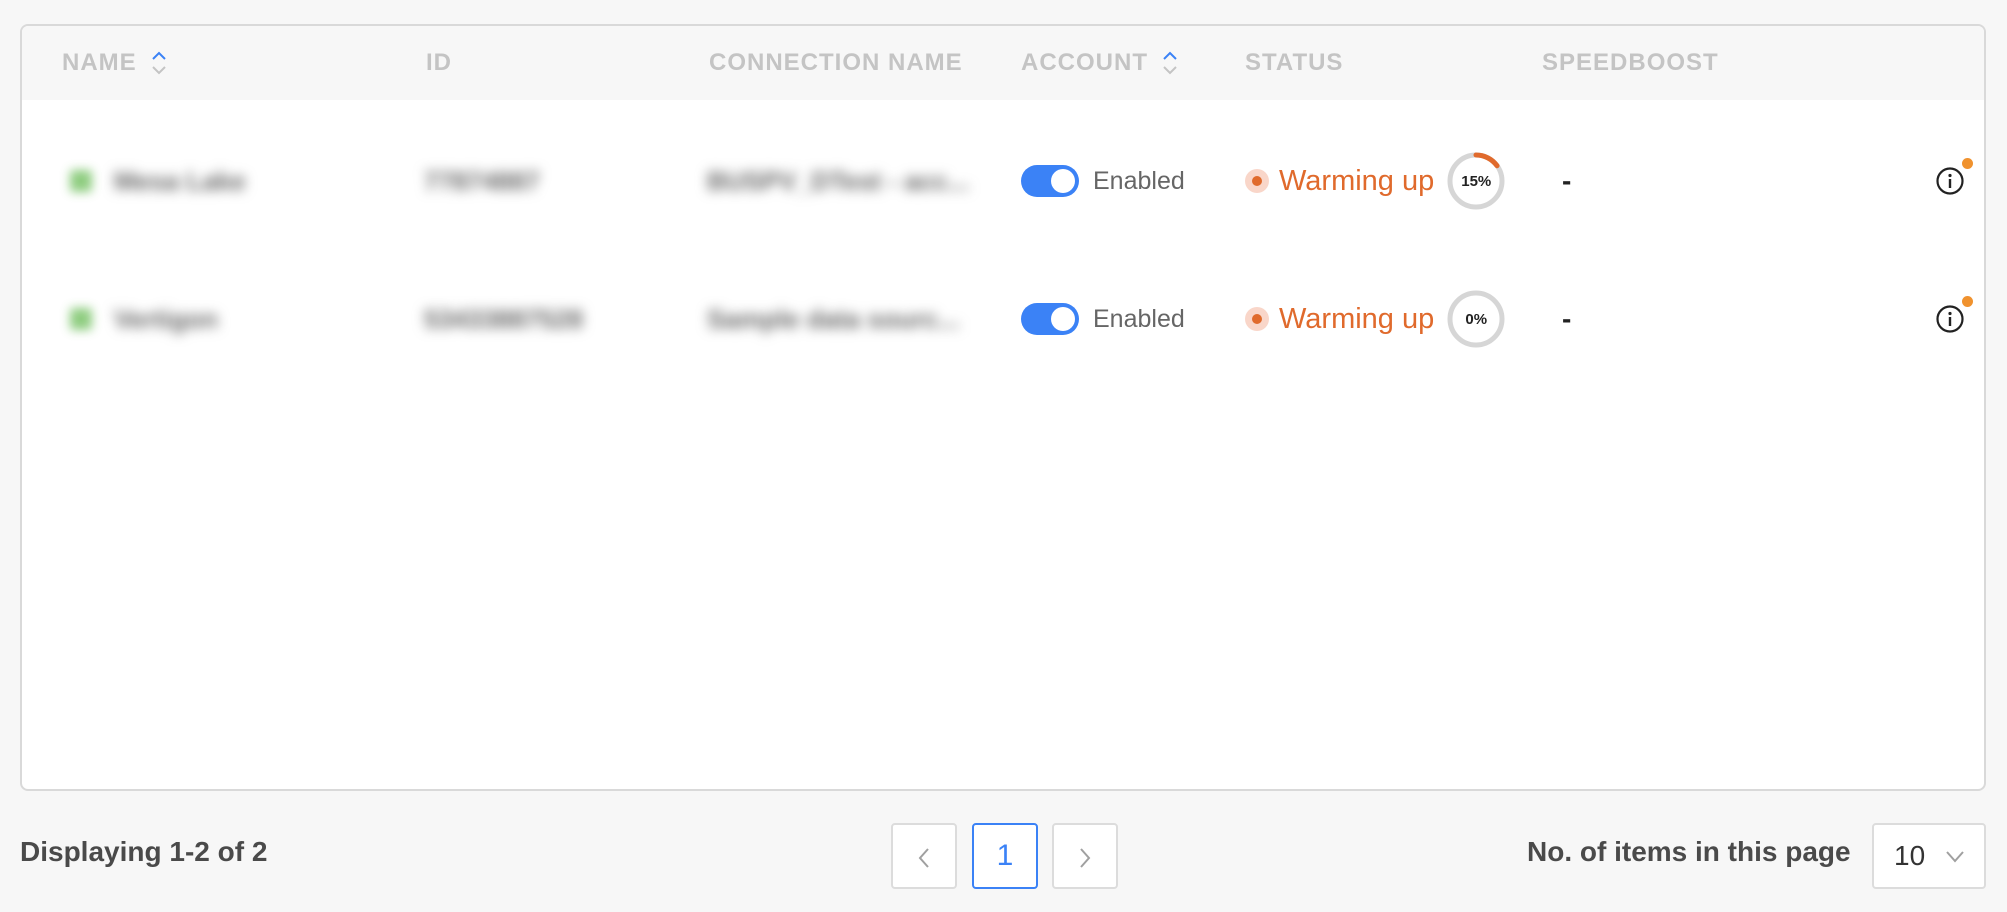 This screenshot has width=2007, height=912. Describe the element at coordinates (1476, 181) in the screenshot. I see `progress-ring: 15%` at that location.